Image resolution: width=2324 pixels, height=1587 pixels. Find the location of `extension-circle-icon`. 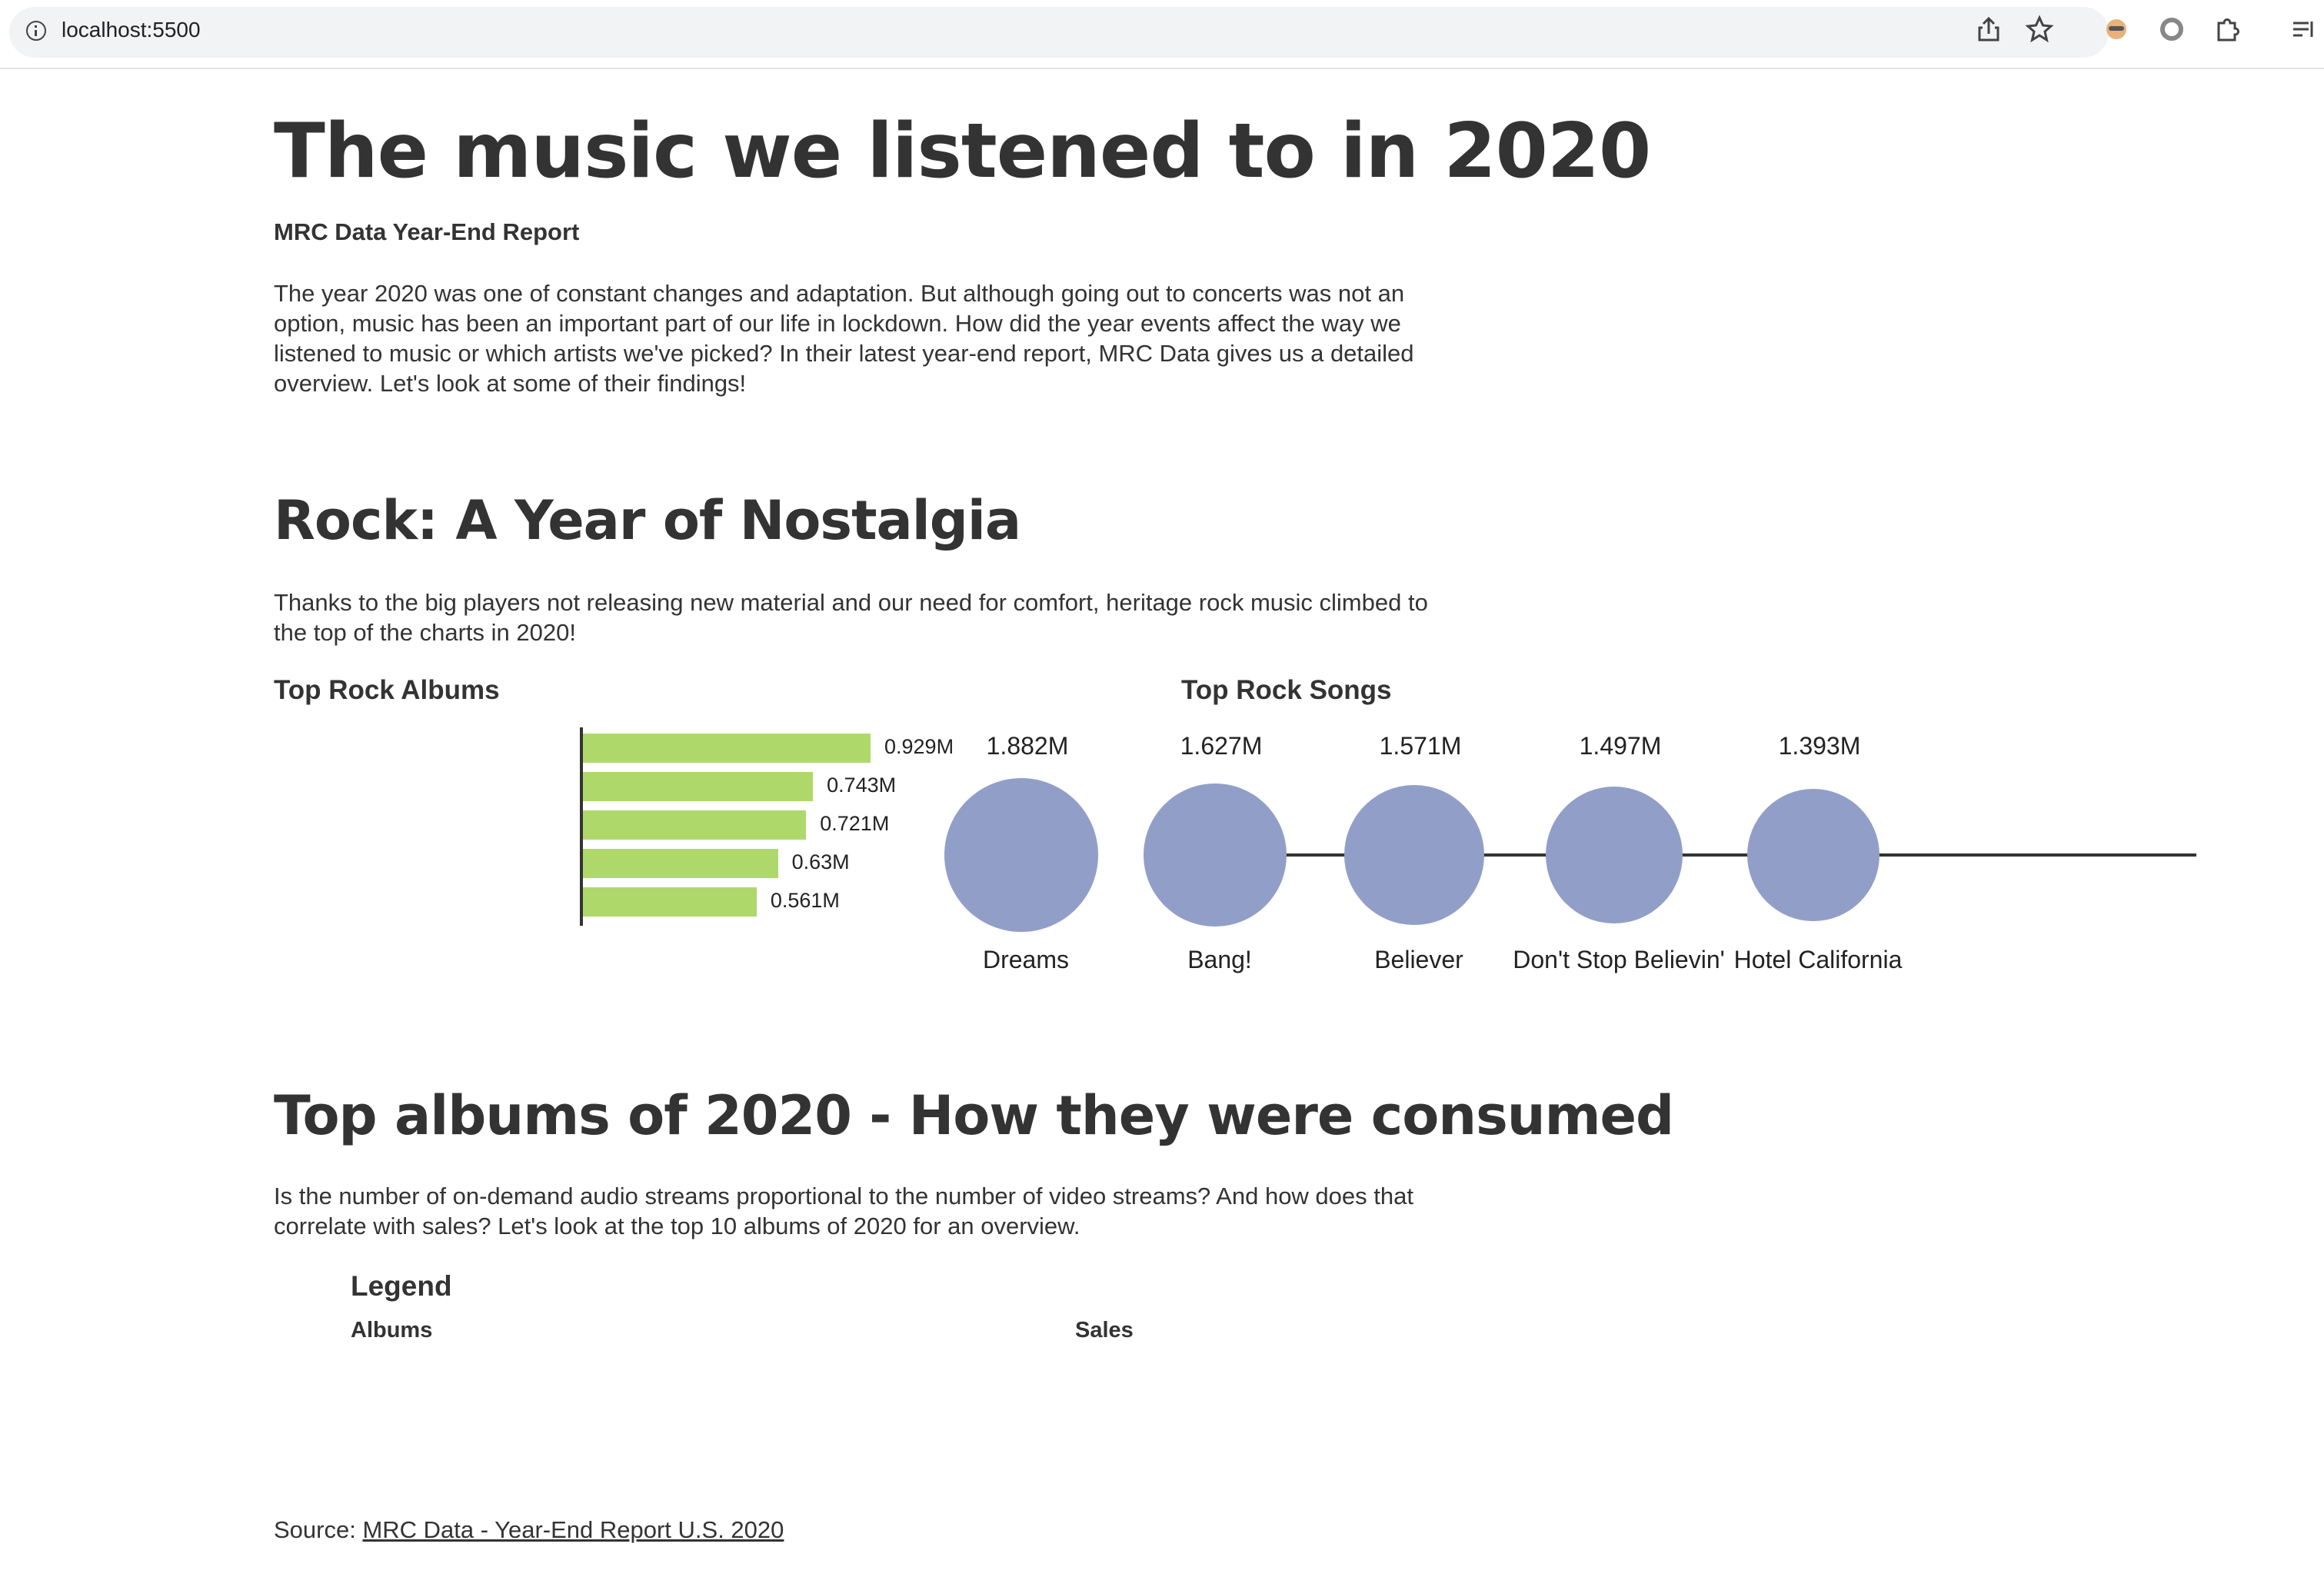

extension-circle-icon is located at coordinates (2171, 29).